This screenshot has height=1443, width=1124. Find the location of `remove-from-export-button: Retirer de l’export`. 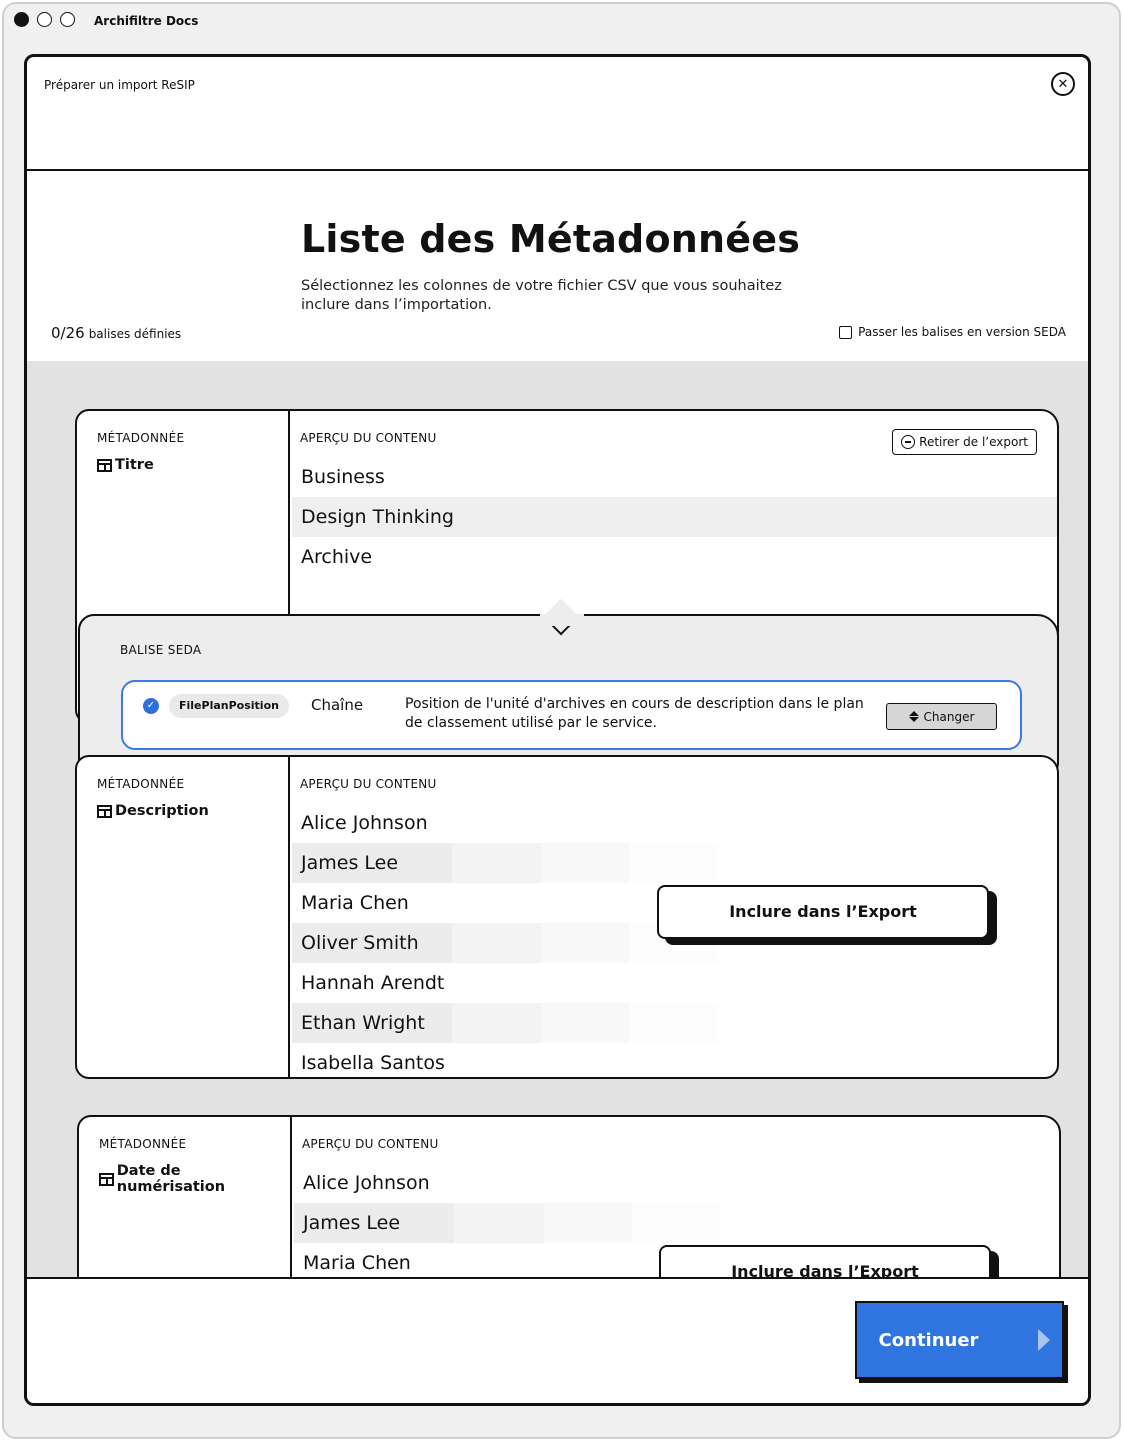

remove-from-export-button: Retirer de l’export is located at coordinates (964, 442).